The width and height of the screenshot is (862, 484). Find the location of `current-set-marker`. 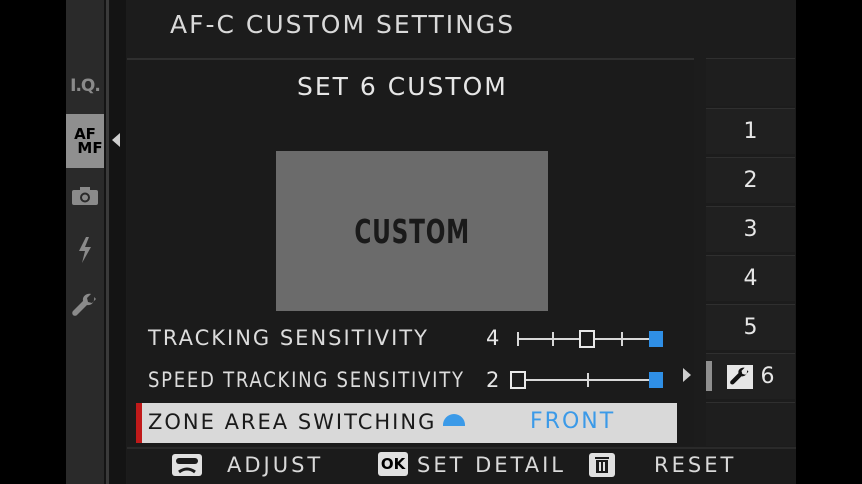

current-set-marker is located at coordinates (709, 376).